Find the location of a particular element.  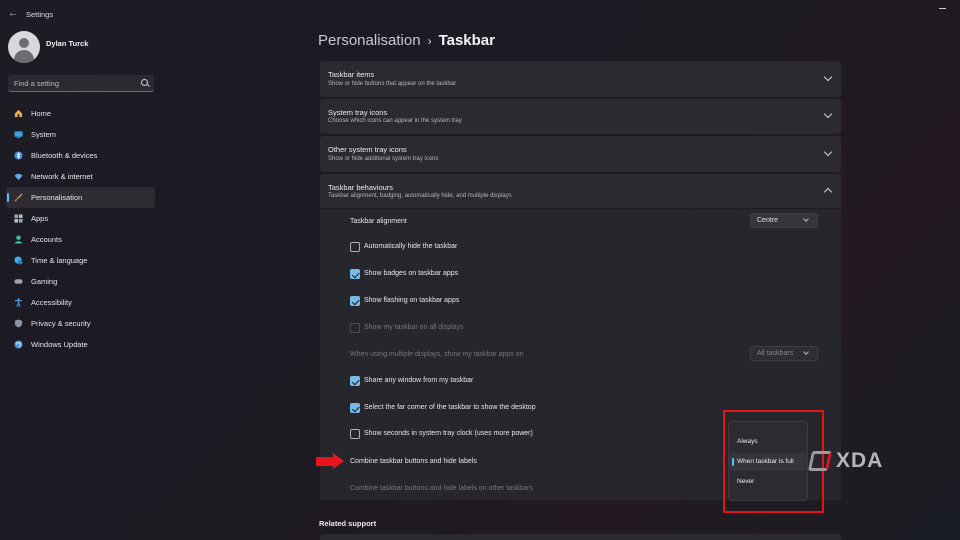

search-input is located at coordinates (74, 83).